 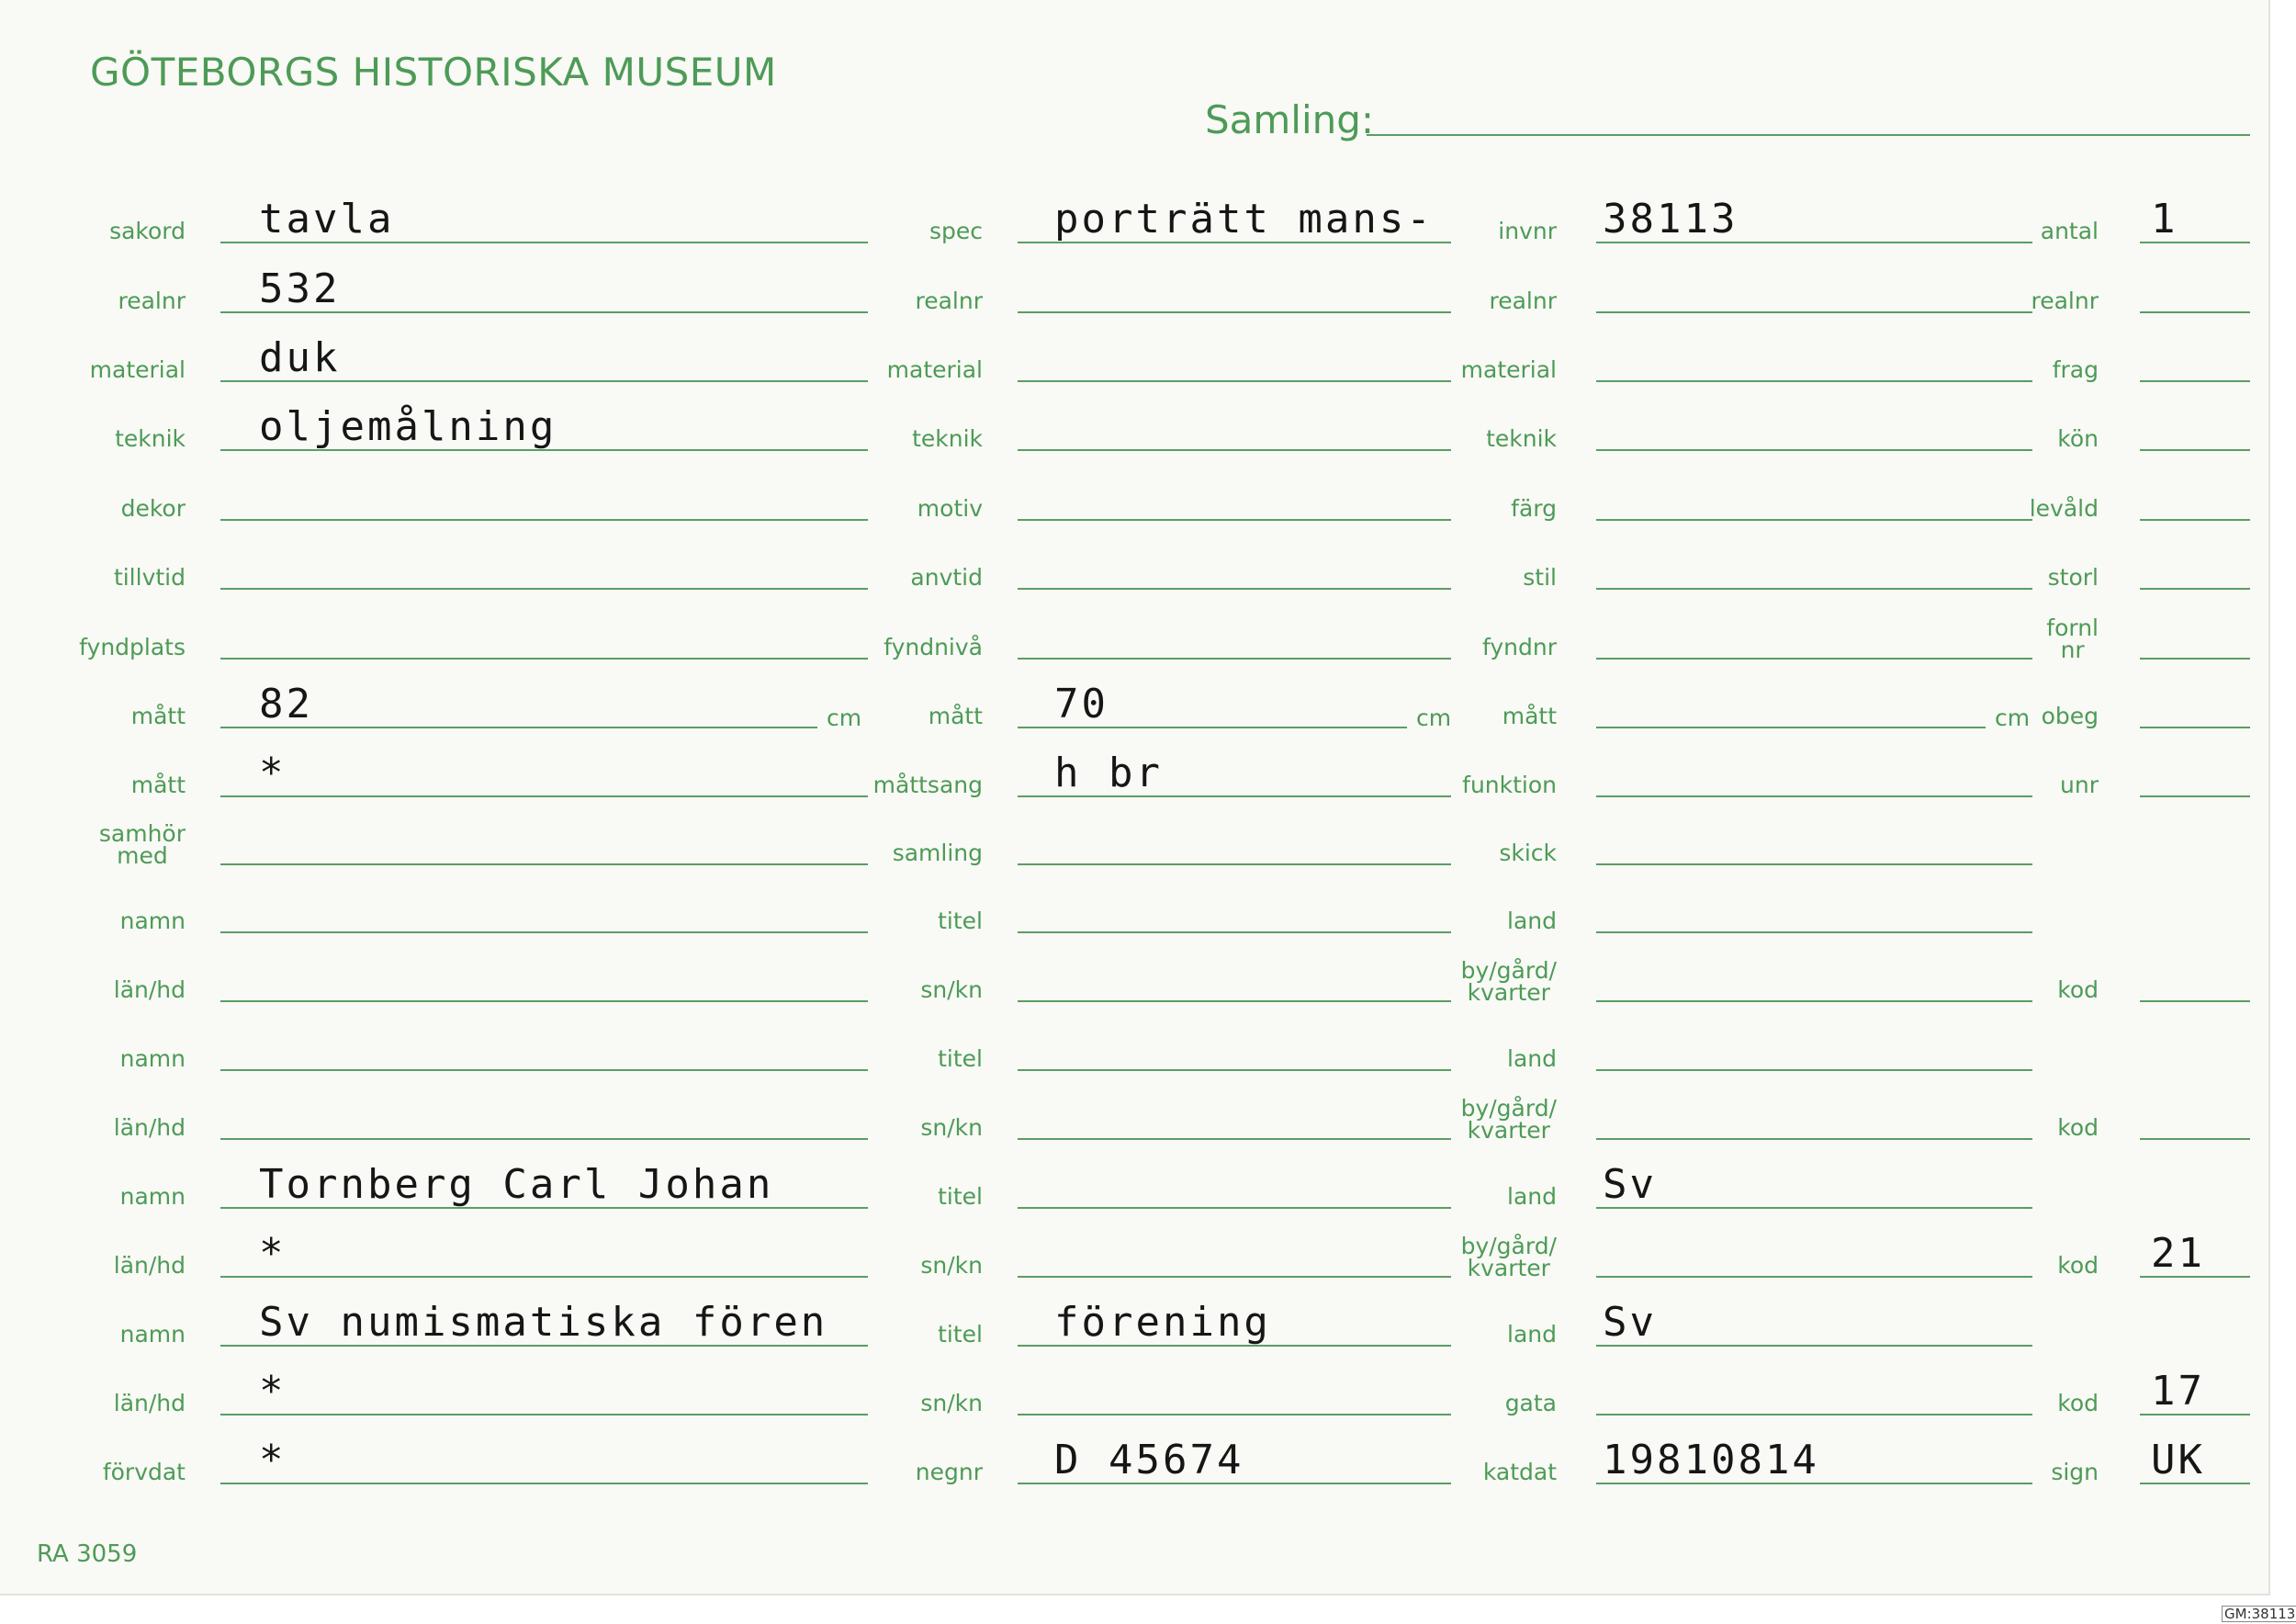 I want to click on col3-row9-line, so click(x=1814, y=796).